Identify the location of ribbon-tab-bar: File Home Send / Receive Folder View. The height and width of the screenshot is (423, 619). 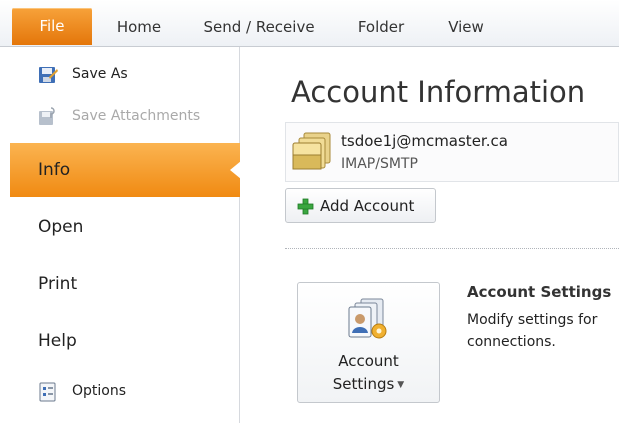
(309, 23).